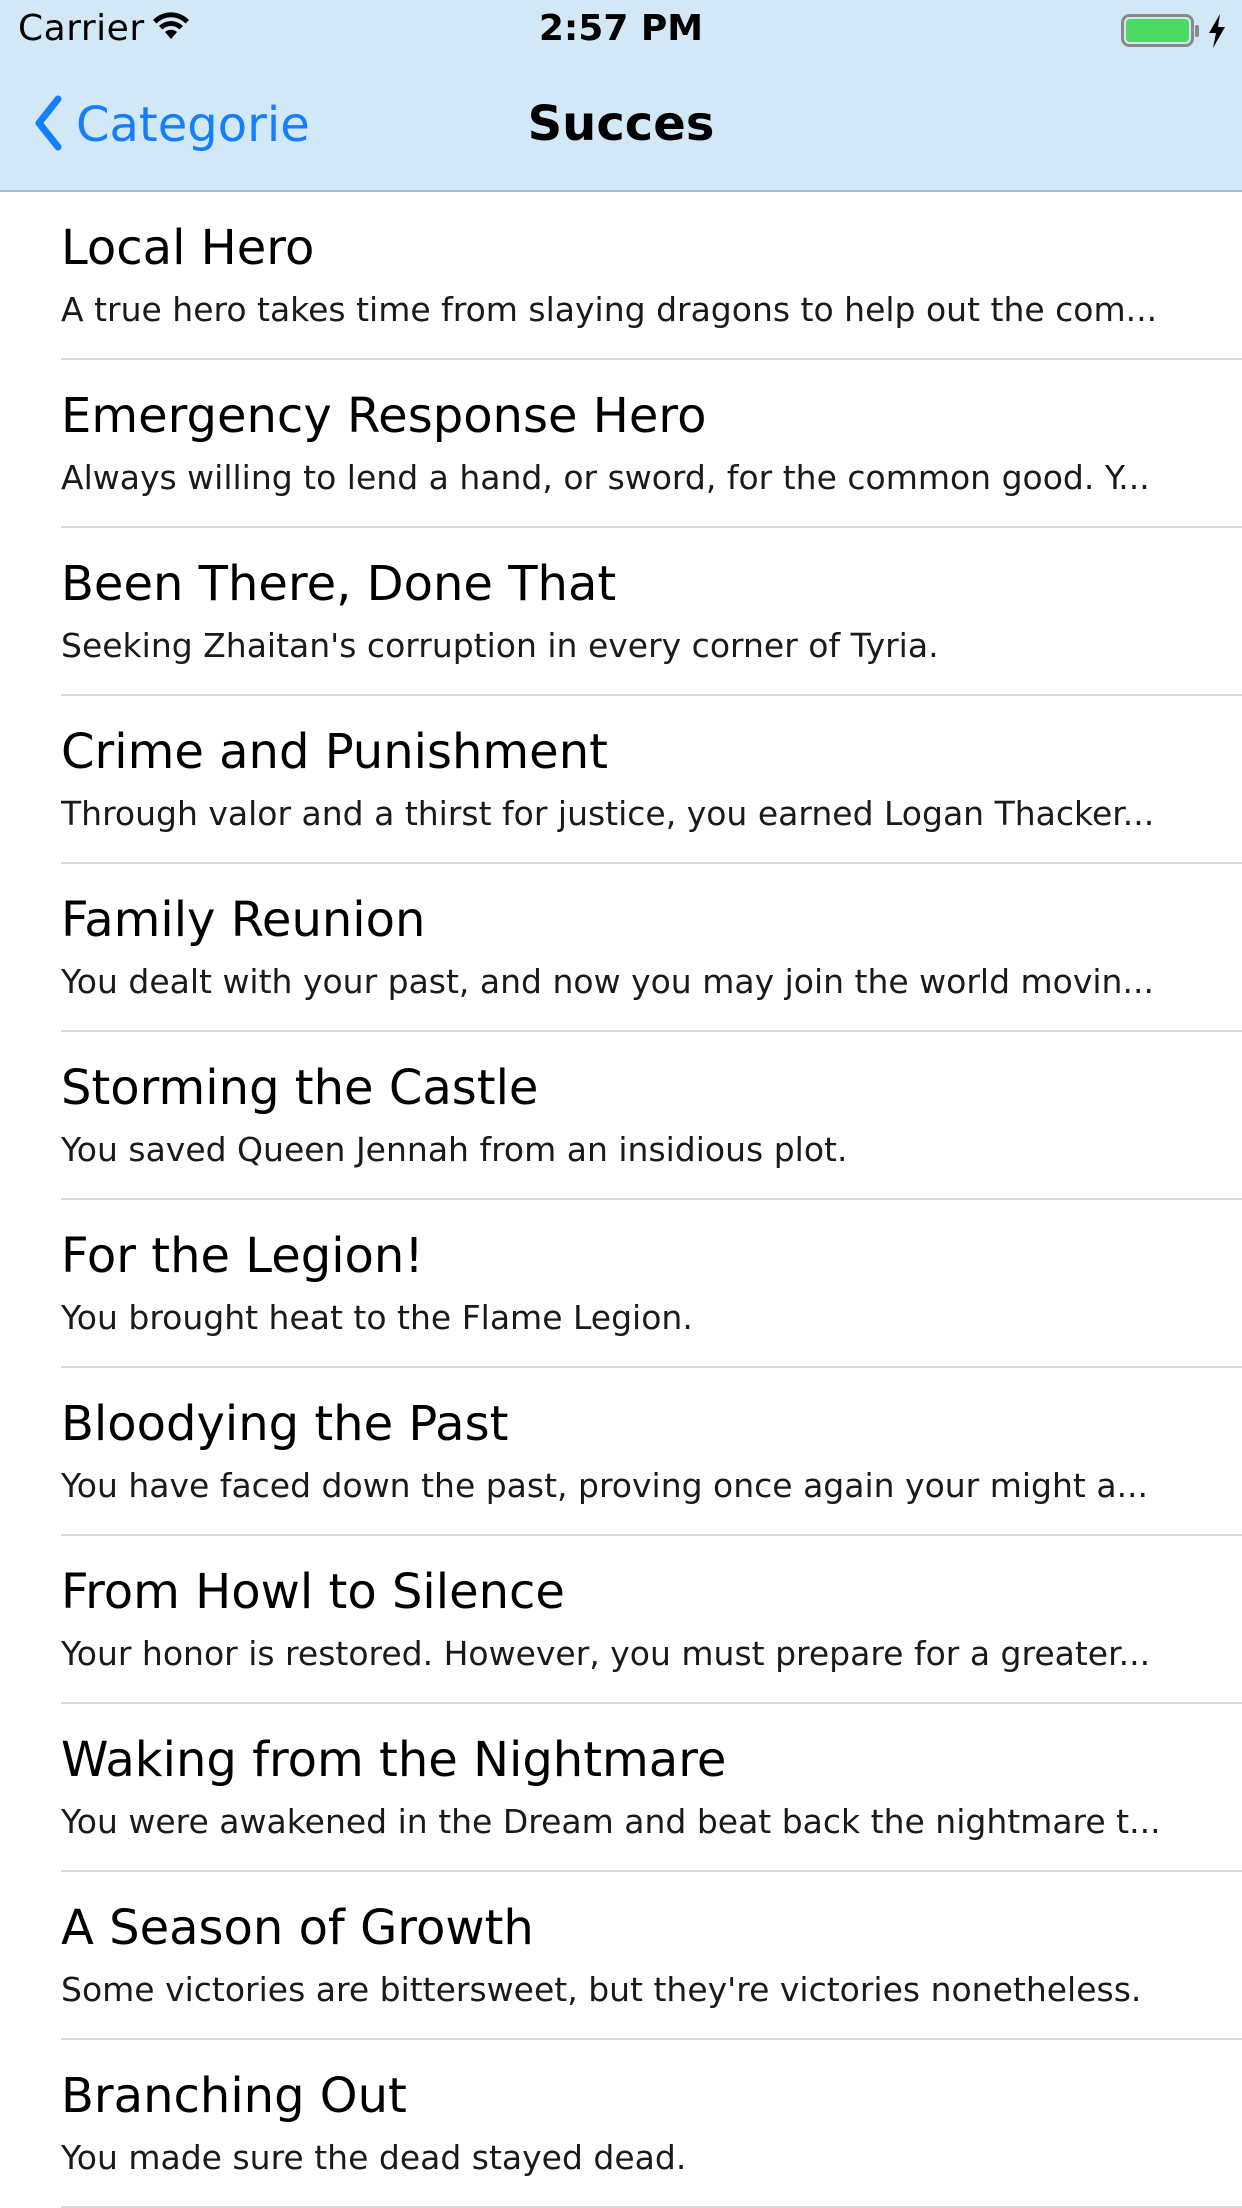 This screenshot has width=1242, height=2208. Describe the element at coordinates (334, 752) in the screenshot. I see `item-title: Crime and Punishment` at that location.